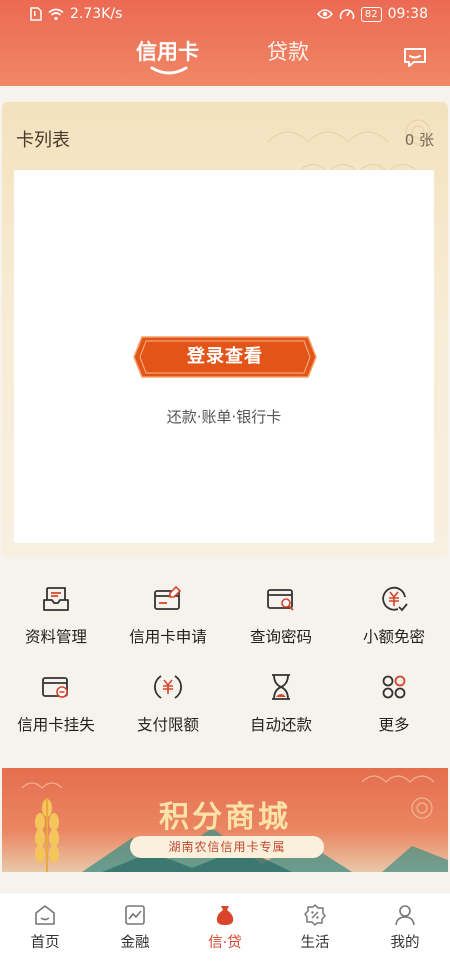 The height and width of the screenshot is (975, 450). Describe the element at coordinates (281, 687) in the screenshot. I see `hourglass-icon` at that location.